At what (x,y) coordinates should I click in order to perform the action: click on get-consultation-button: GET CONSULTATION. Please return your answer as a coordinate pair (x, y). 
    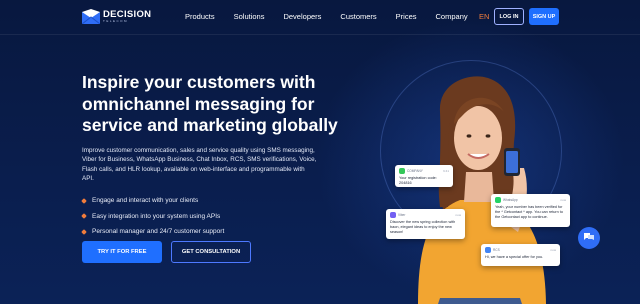
    Looking at the image, I should click on (211, 252).